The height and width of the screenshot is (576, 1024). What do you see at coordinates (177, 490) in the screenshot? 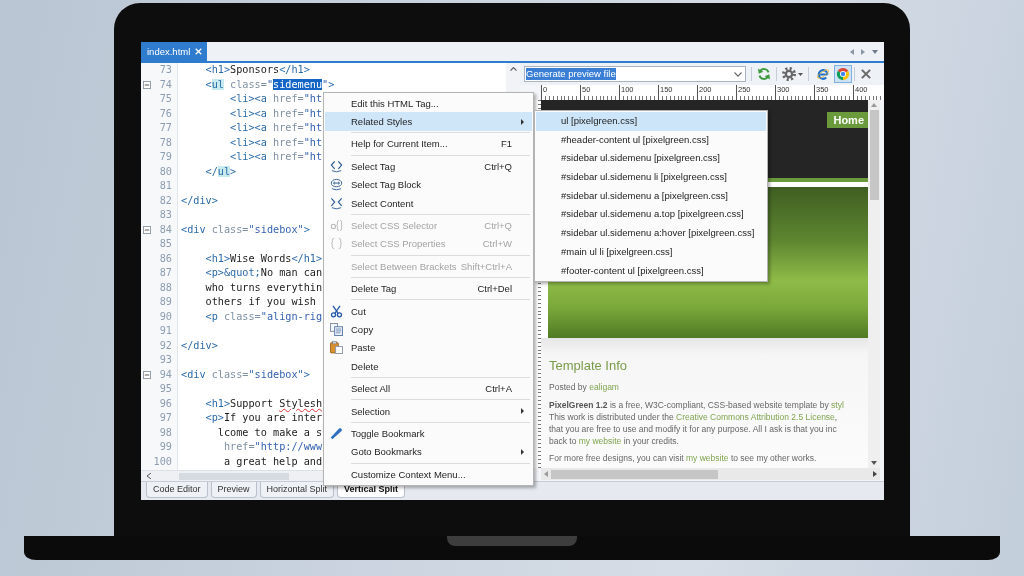
I see `view-tab: Code Editor` at bounding box center [177, 490].